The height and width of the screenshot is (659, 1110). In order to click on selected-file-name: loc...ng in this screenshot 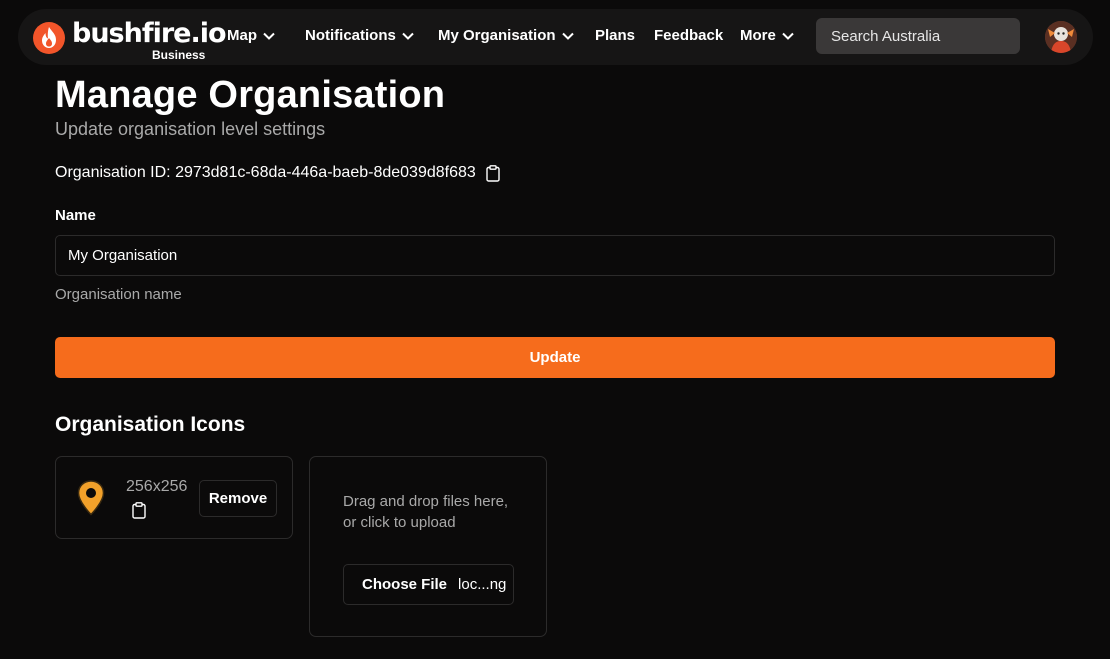, I will do `click(482, 584)`.